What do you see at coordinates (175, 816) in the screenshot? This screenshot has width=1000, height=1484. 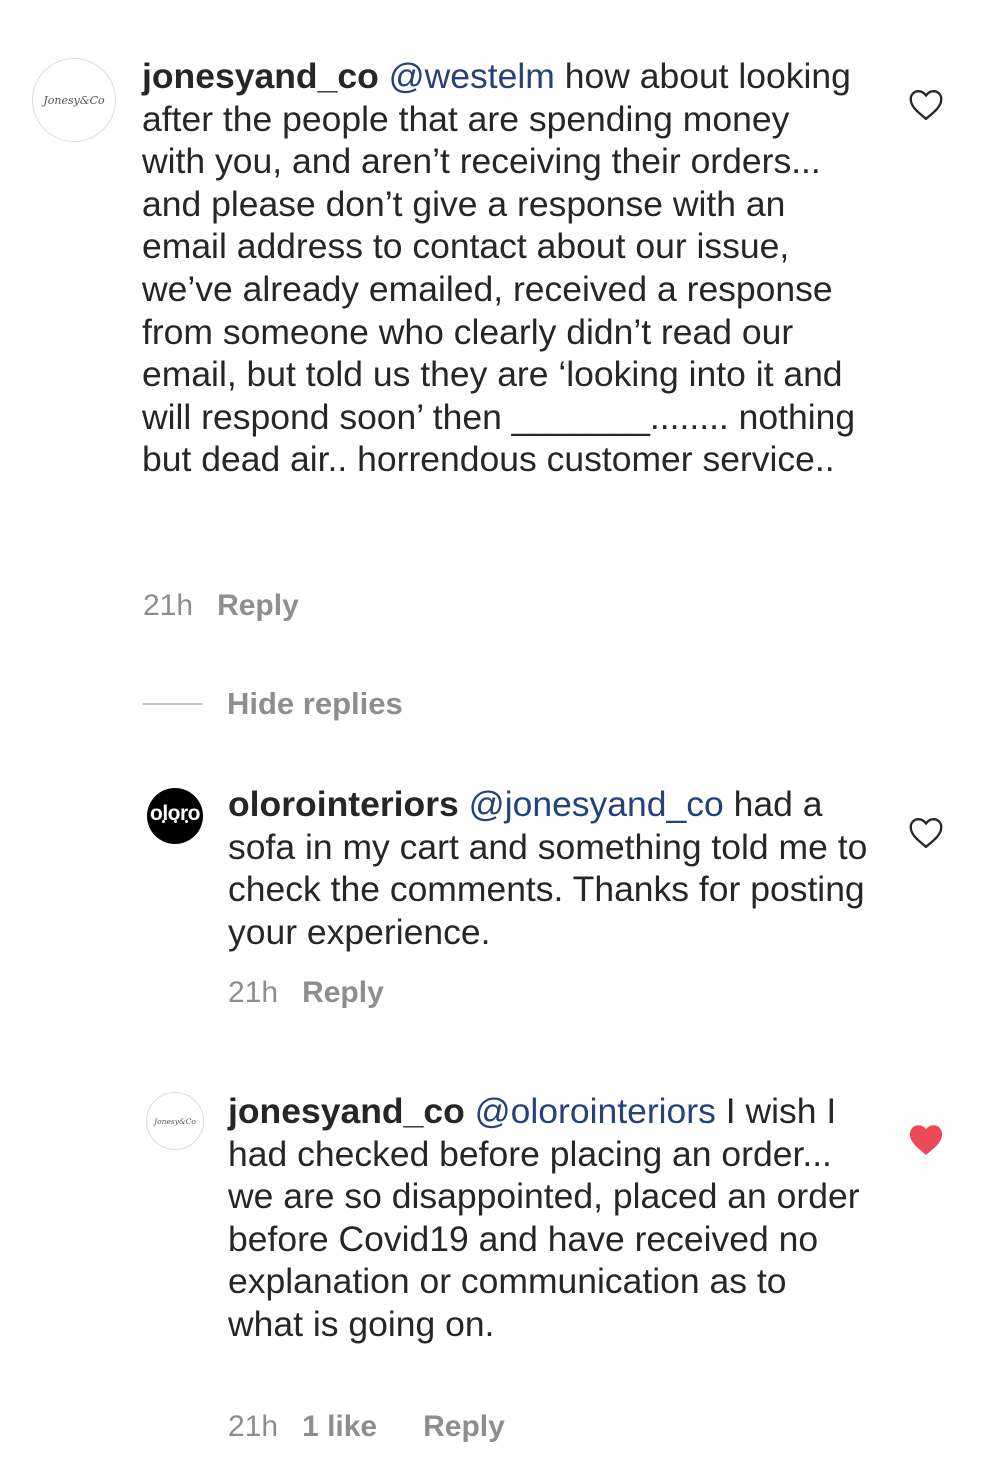 I see `avatar: oloro` at bounding box center [175, 816].